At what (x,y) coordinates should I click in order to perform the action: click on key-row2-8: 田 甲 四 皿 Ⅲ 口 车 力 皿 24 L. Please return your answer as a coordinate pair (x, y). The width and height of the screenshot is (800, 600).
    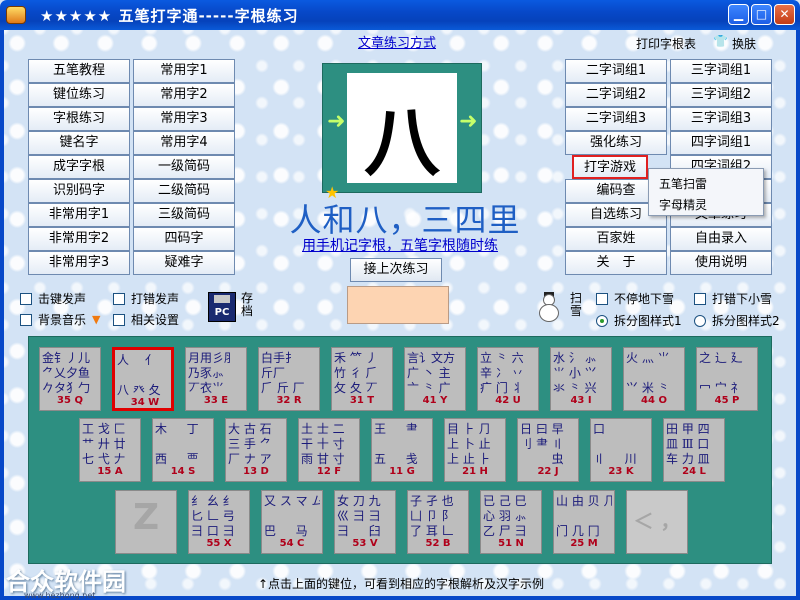
    Looking at the image, I should click on (694, 450).